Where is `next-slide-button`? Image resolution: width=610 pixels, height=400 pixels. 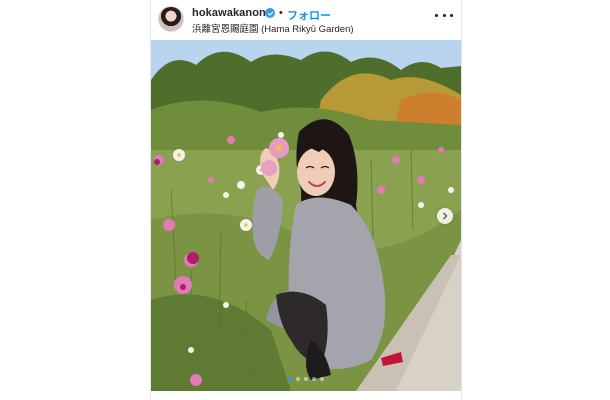
next-slide-button is located at coordinates (445, 216).